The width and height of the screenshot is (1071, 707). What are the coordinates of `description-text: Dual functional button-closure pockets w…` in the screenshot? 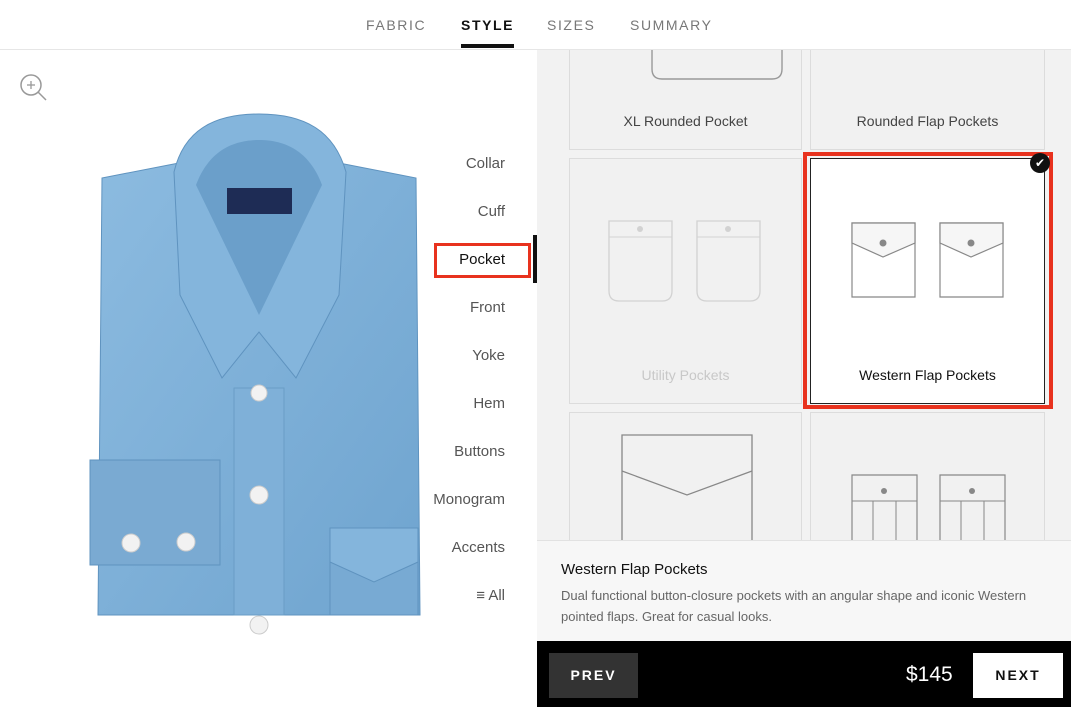 It's located at (794, 606).